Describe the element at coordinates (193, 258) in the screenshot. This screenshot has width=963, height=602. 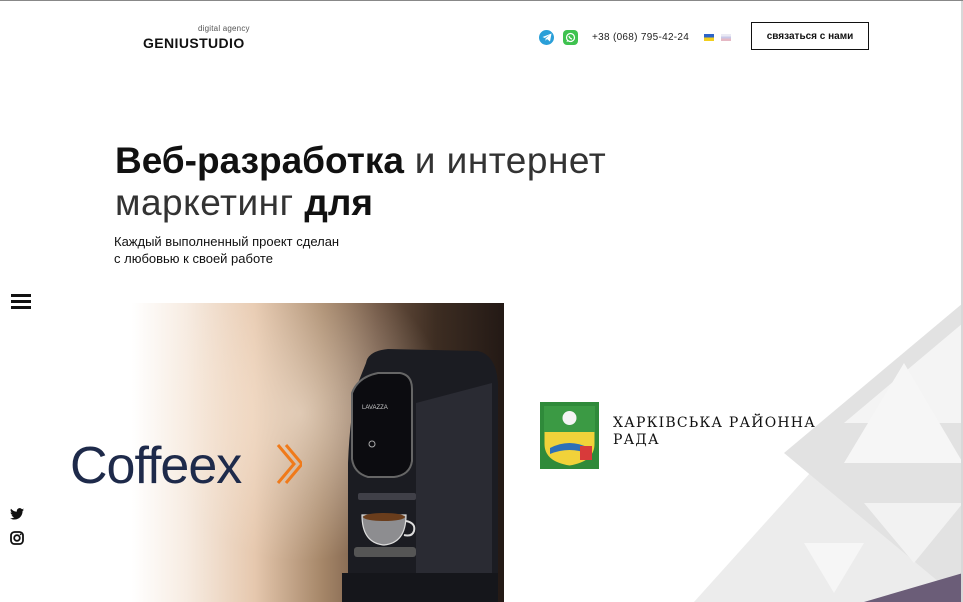
I see `hero-subtitle-line2: с любовью к своей работе` at that location.